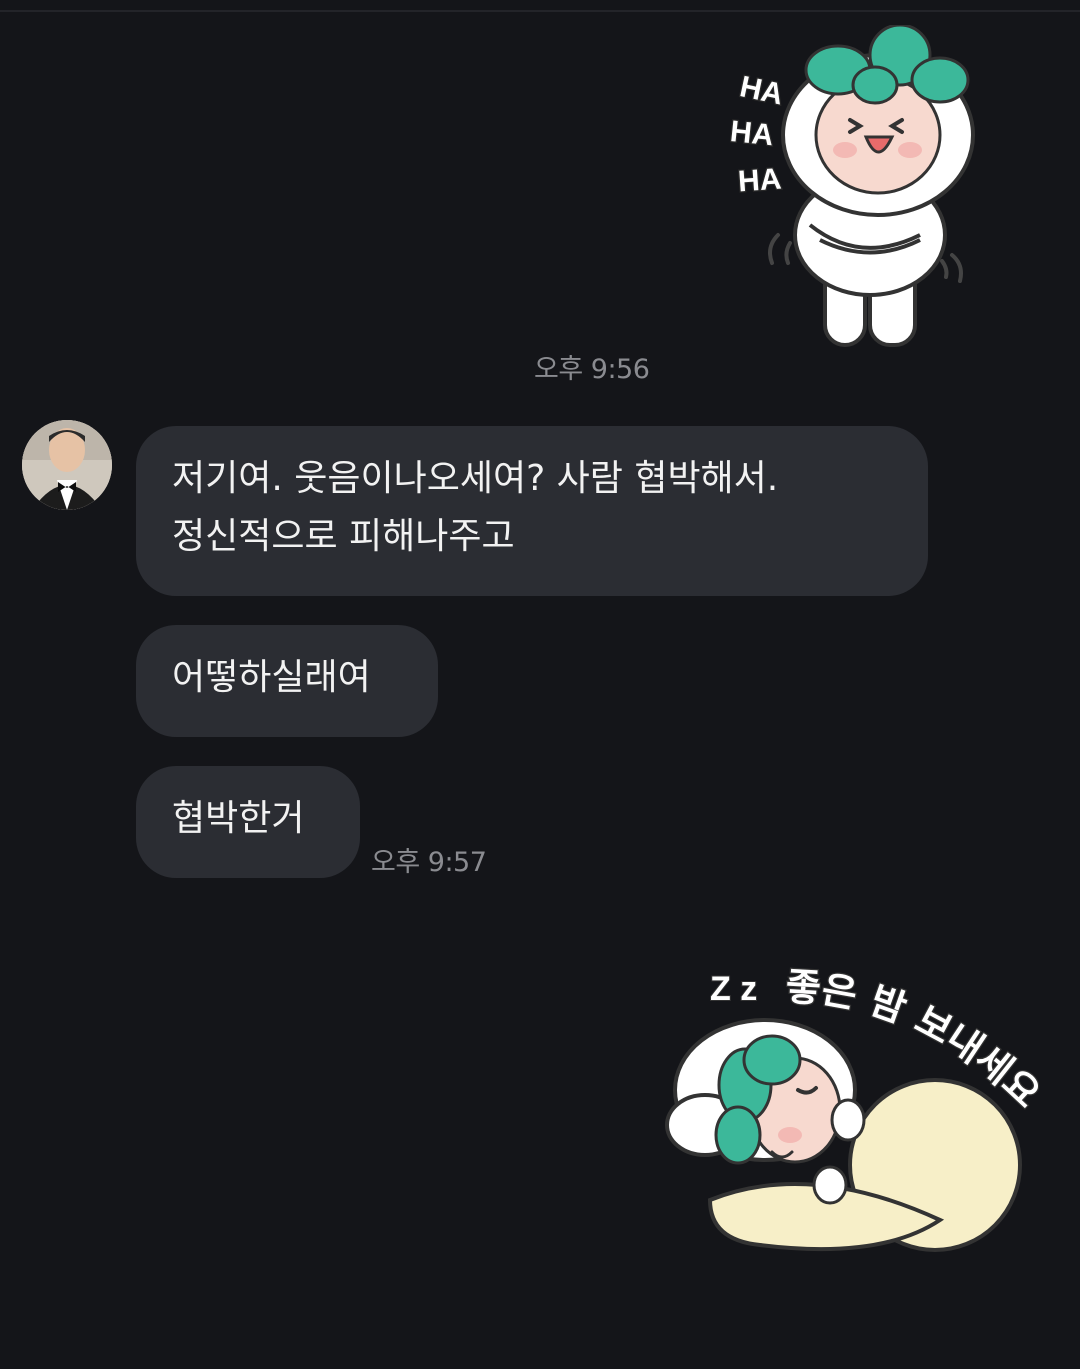 The image size is (1080, 1369). Describe the element at coordinates (238, 818) in the screenshot. I see `message-line: 협박한거` at that location.